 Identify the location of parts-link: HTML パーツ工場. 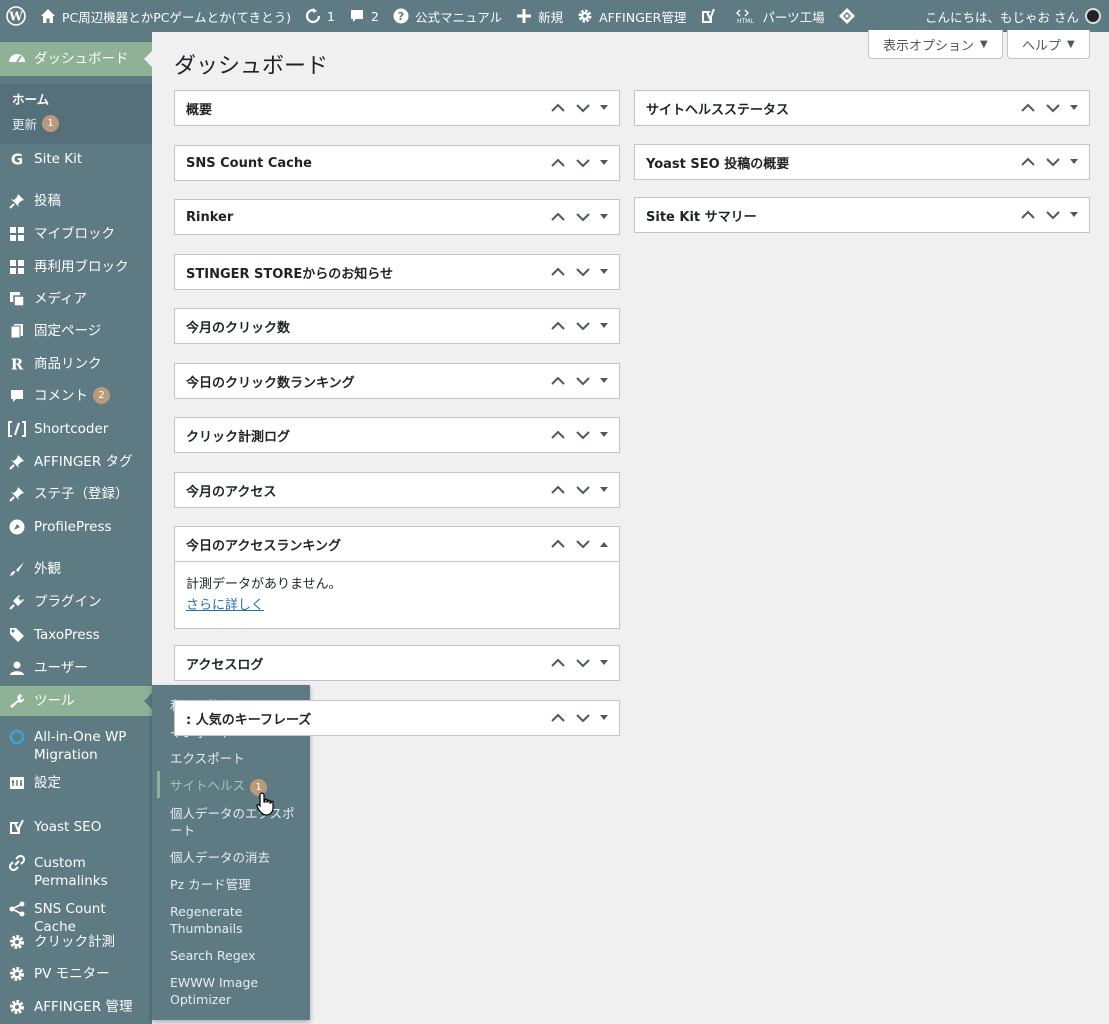
(780, 16).